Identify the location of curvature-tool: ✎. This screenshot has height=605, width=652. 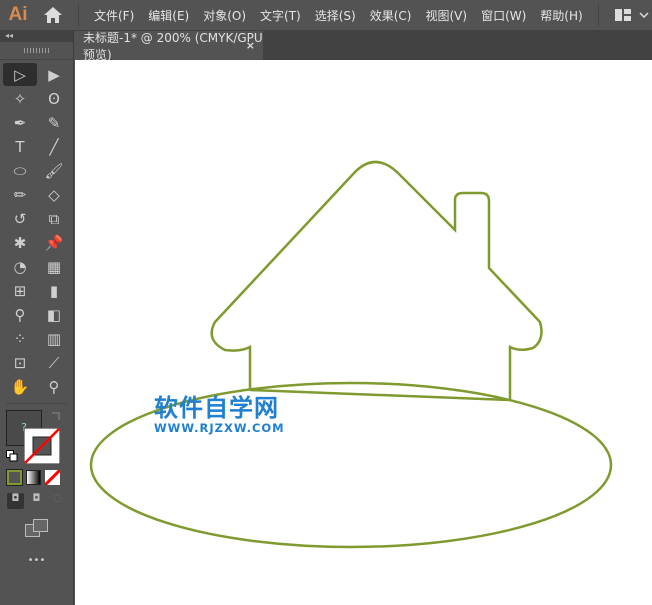
(54, 122).